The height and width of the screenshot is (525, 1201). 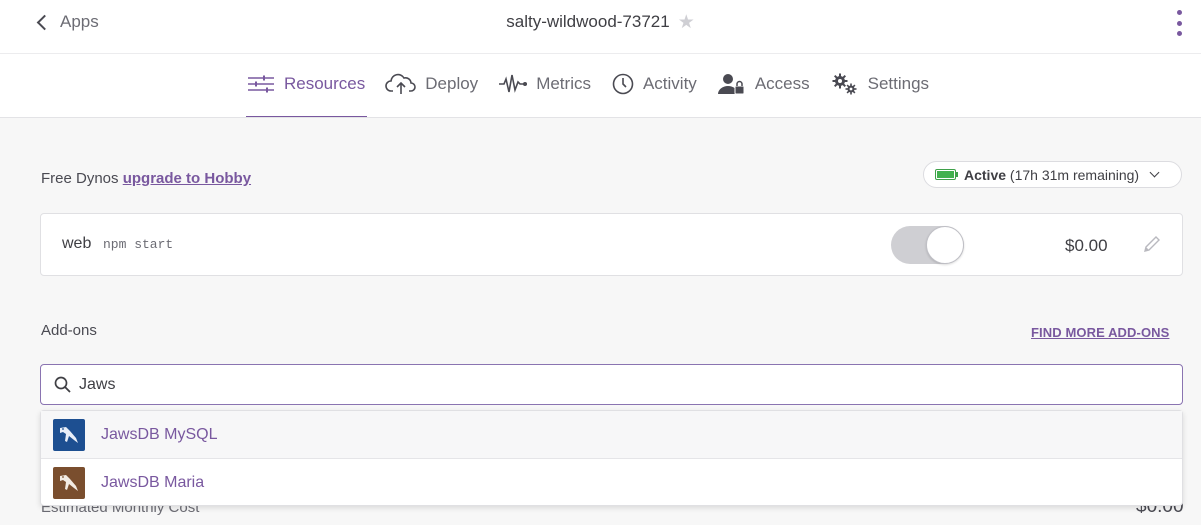 I want to click on process-command: npm start, so click(x=138, y=244).